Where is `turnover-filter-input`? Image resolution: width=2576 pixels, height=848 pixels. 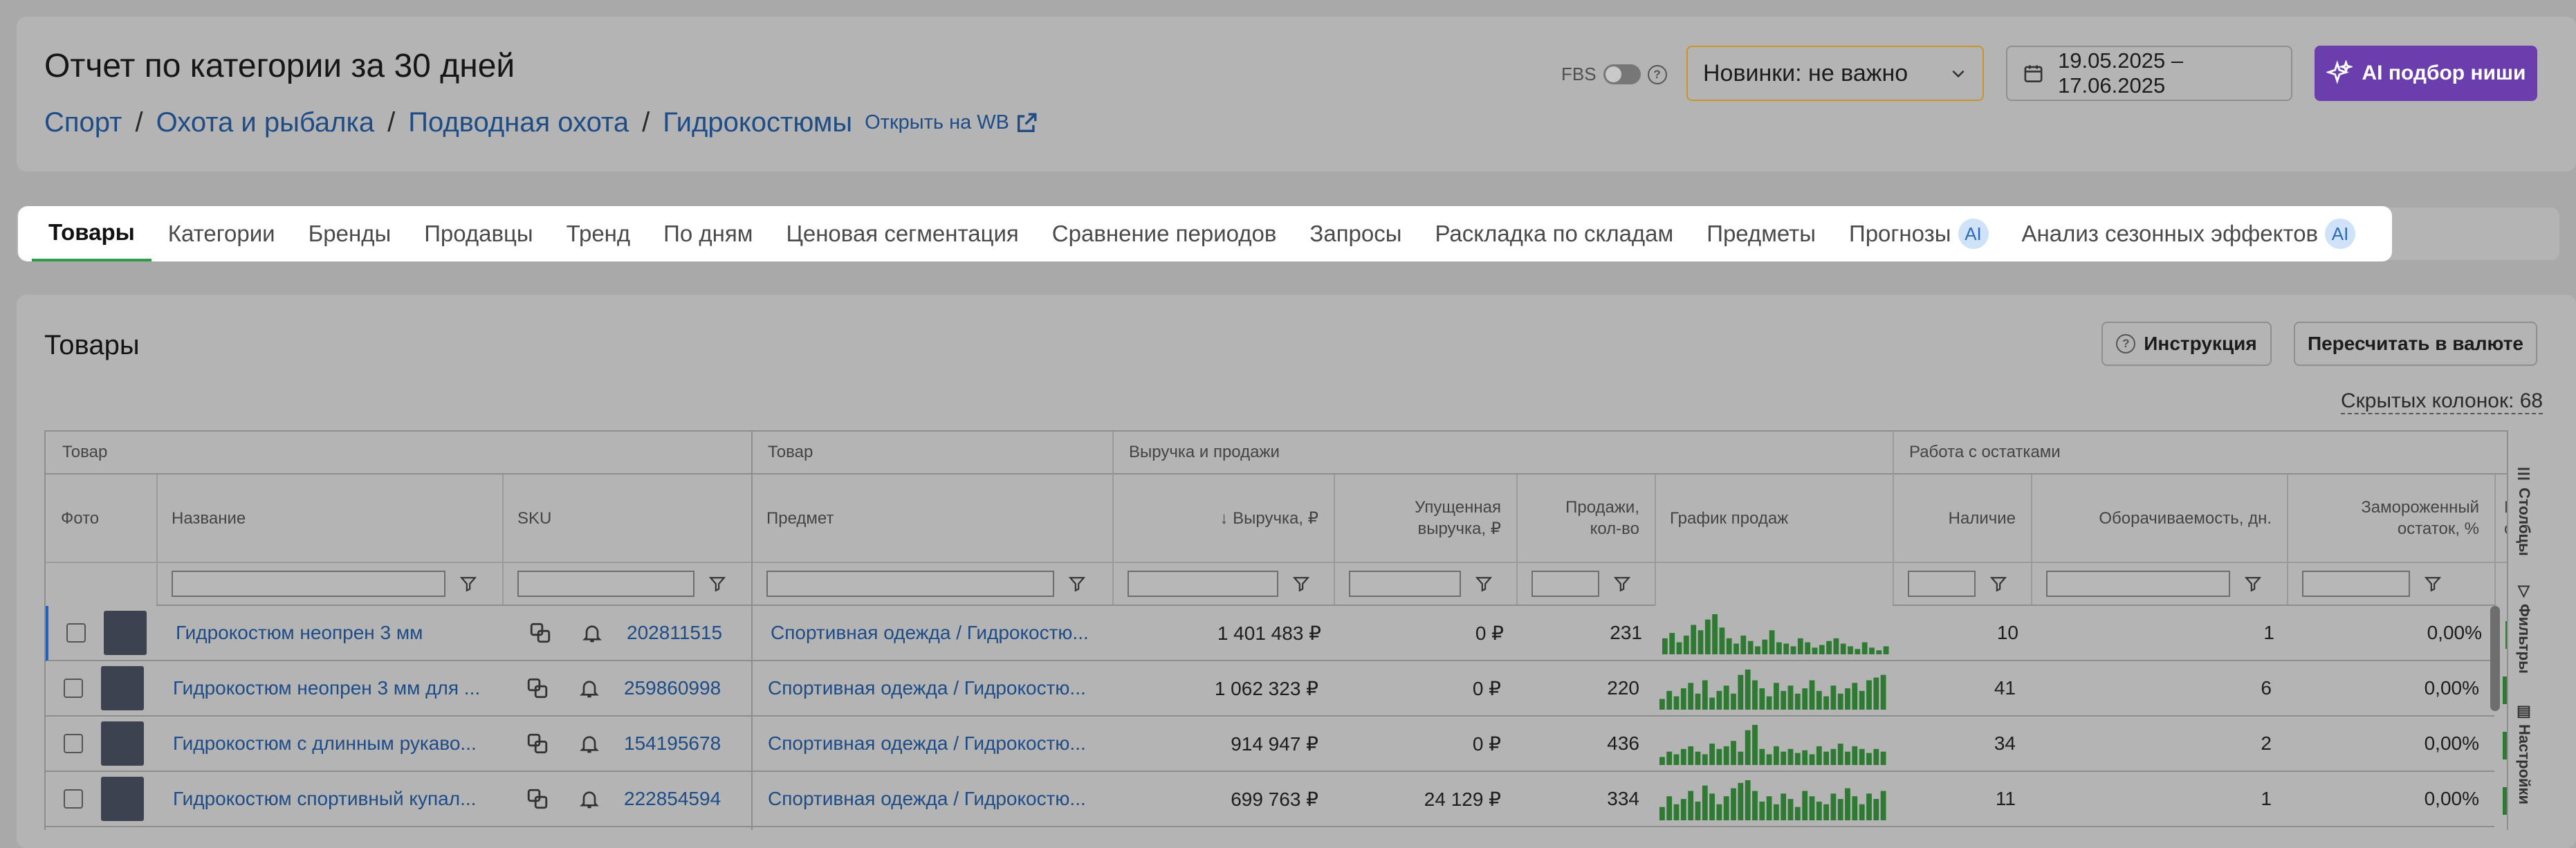
turnover-filter-input is located at coordinates (2138, 584).